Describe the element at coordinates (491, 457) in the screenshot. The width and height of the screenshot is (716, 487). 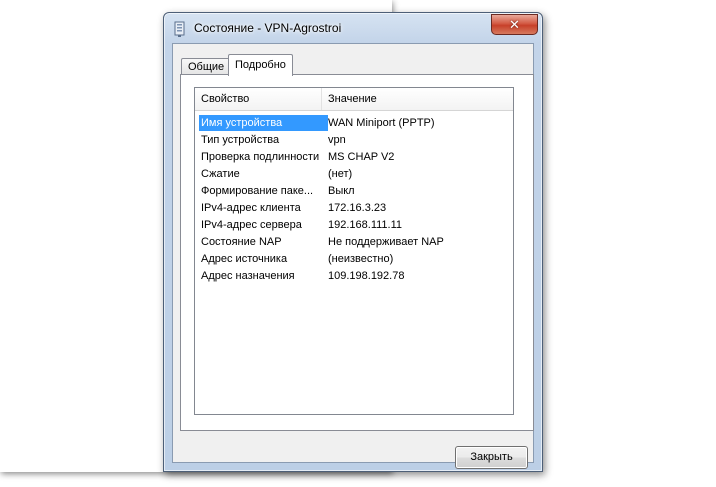
I see `close-button: Закрыть` at that location.